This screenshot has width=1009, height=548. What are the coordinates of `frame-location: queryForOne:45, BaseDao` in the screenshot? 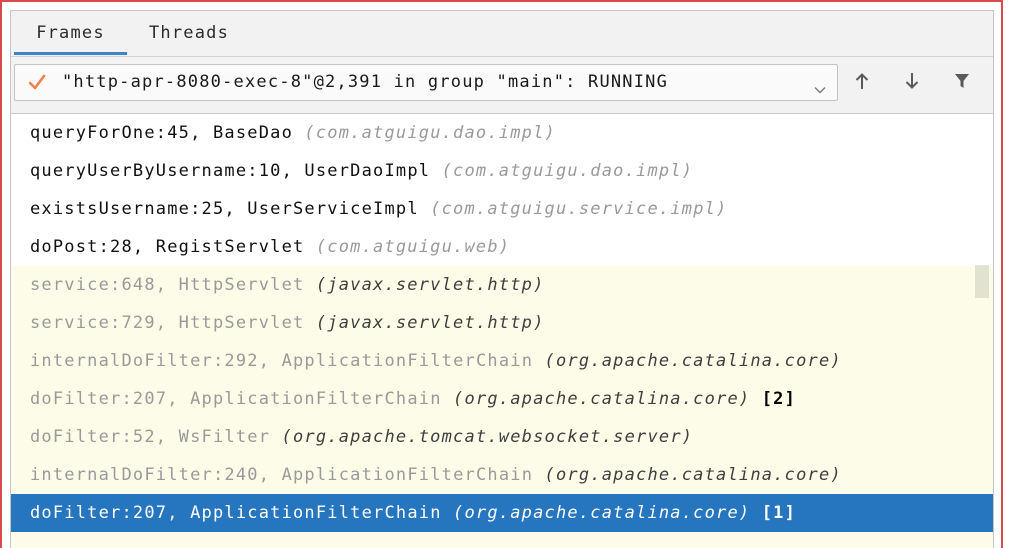 It's located at (162, 133).